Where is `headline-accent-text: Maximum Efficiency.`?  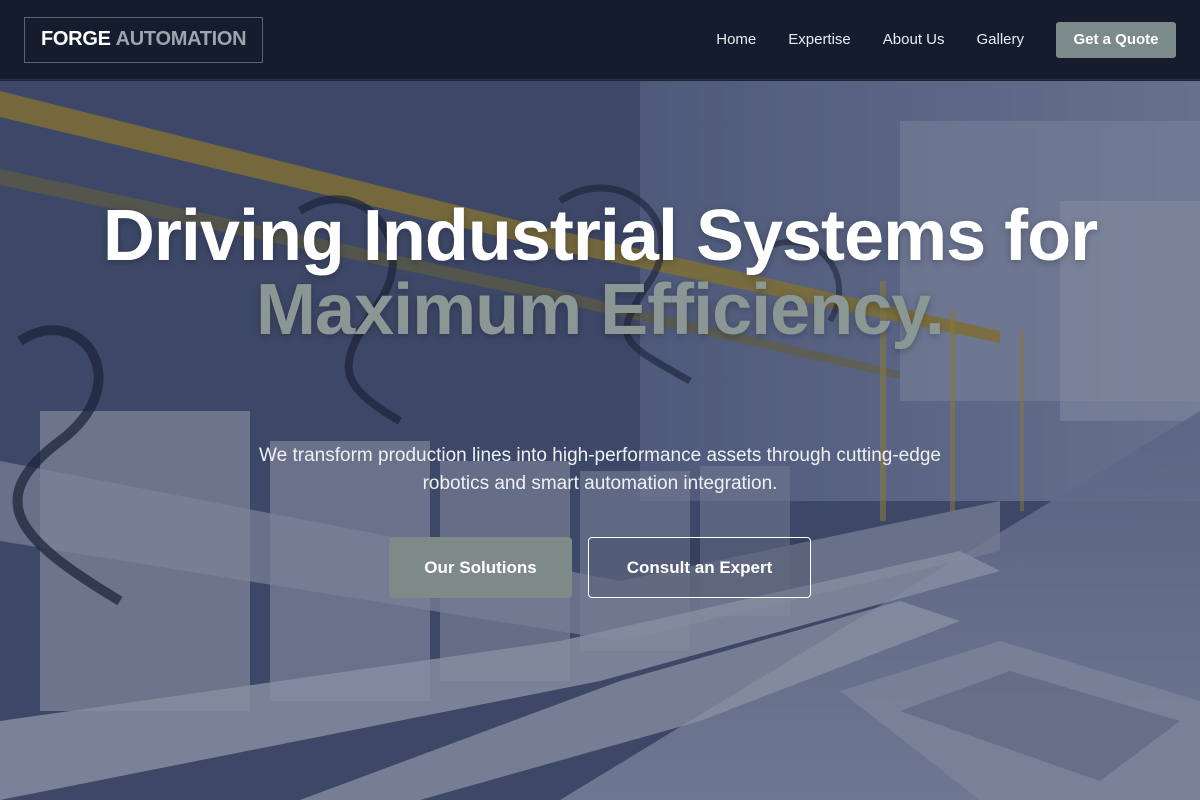 headline-accent-text: Maximum Efficiency. is located at coordinates (600, 310).